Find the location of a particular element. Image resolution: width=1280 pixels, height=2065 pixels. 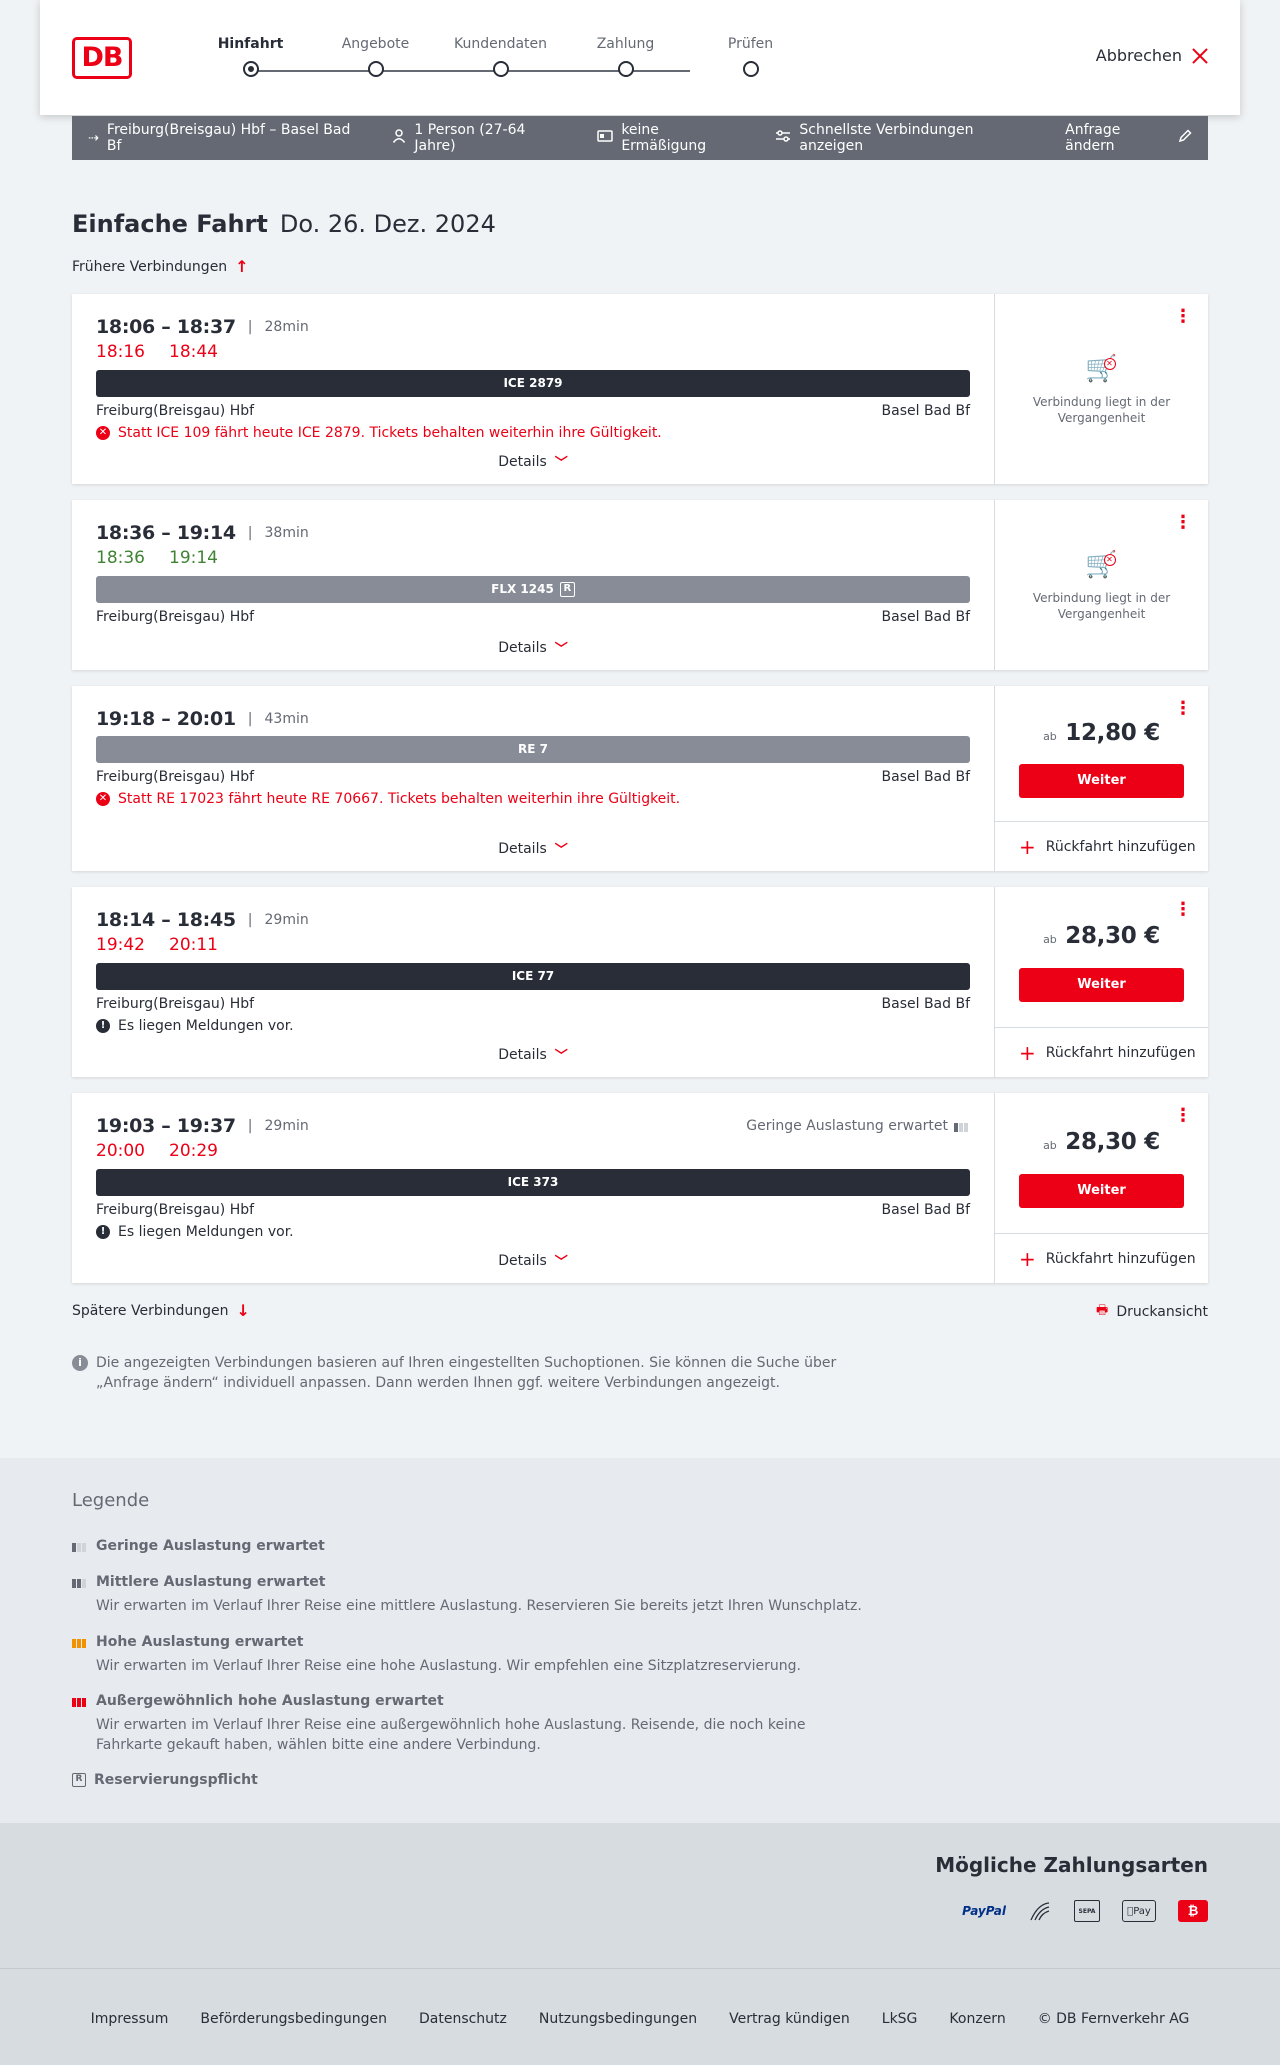

chevron-down-icon: ﹀ is located at coordinates (561, 649).